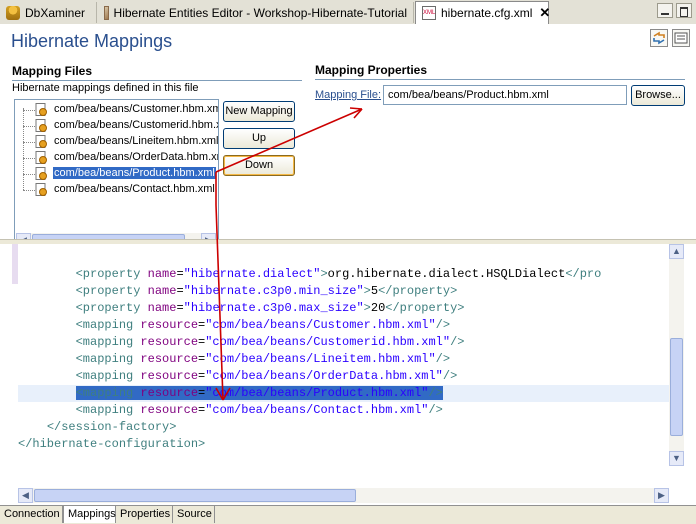  I want to click on maximize-button, so click(684, 10).